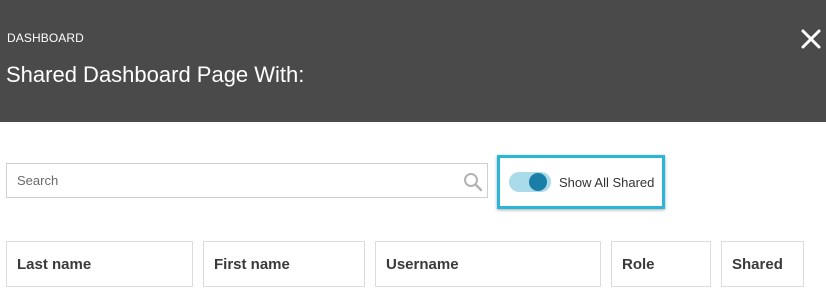 The image size is (826, 289). What do you see at coordinates (252, 264) in the screenshot?
I see `column-header-label: First name` at bounding box center [252, 264].